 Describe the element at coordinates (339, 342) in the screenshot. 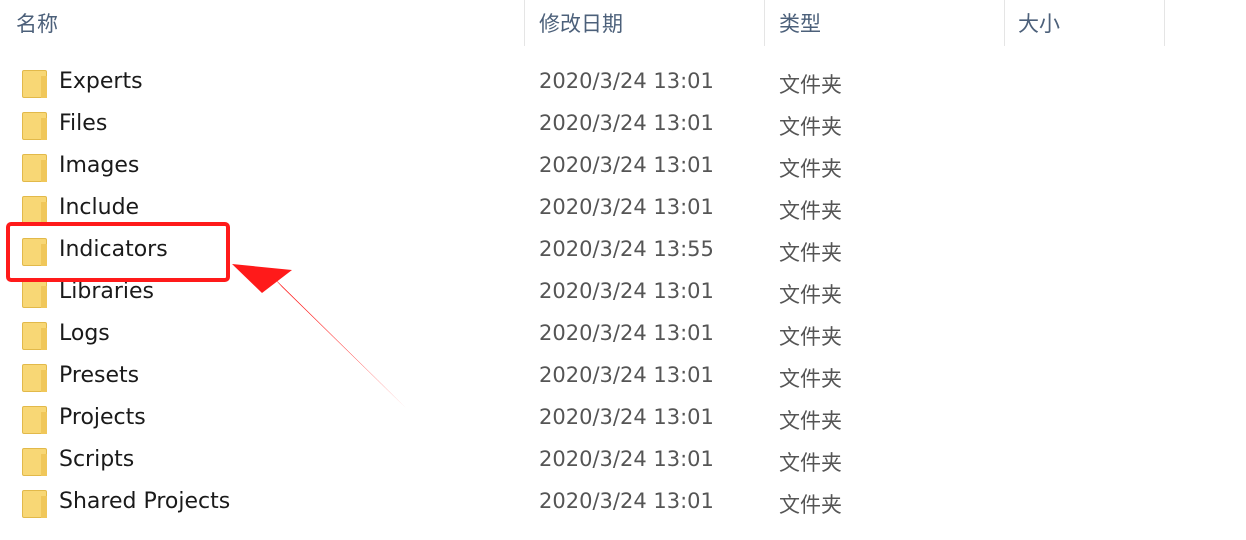

I see `arrow-shaft` at that location.